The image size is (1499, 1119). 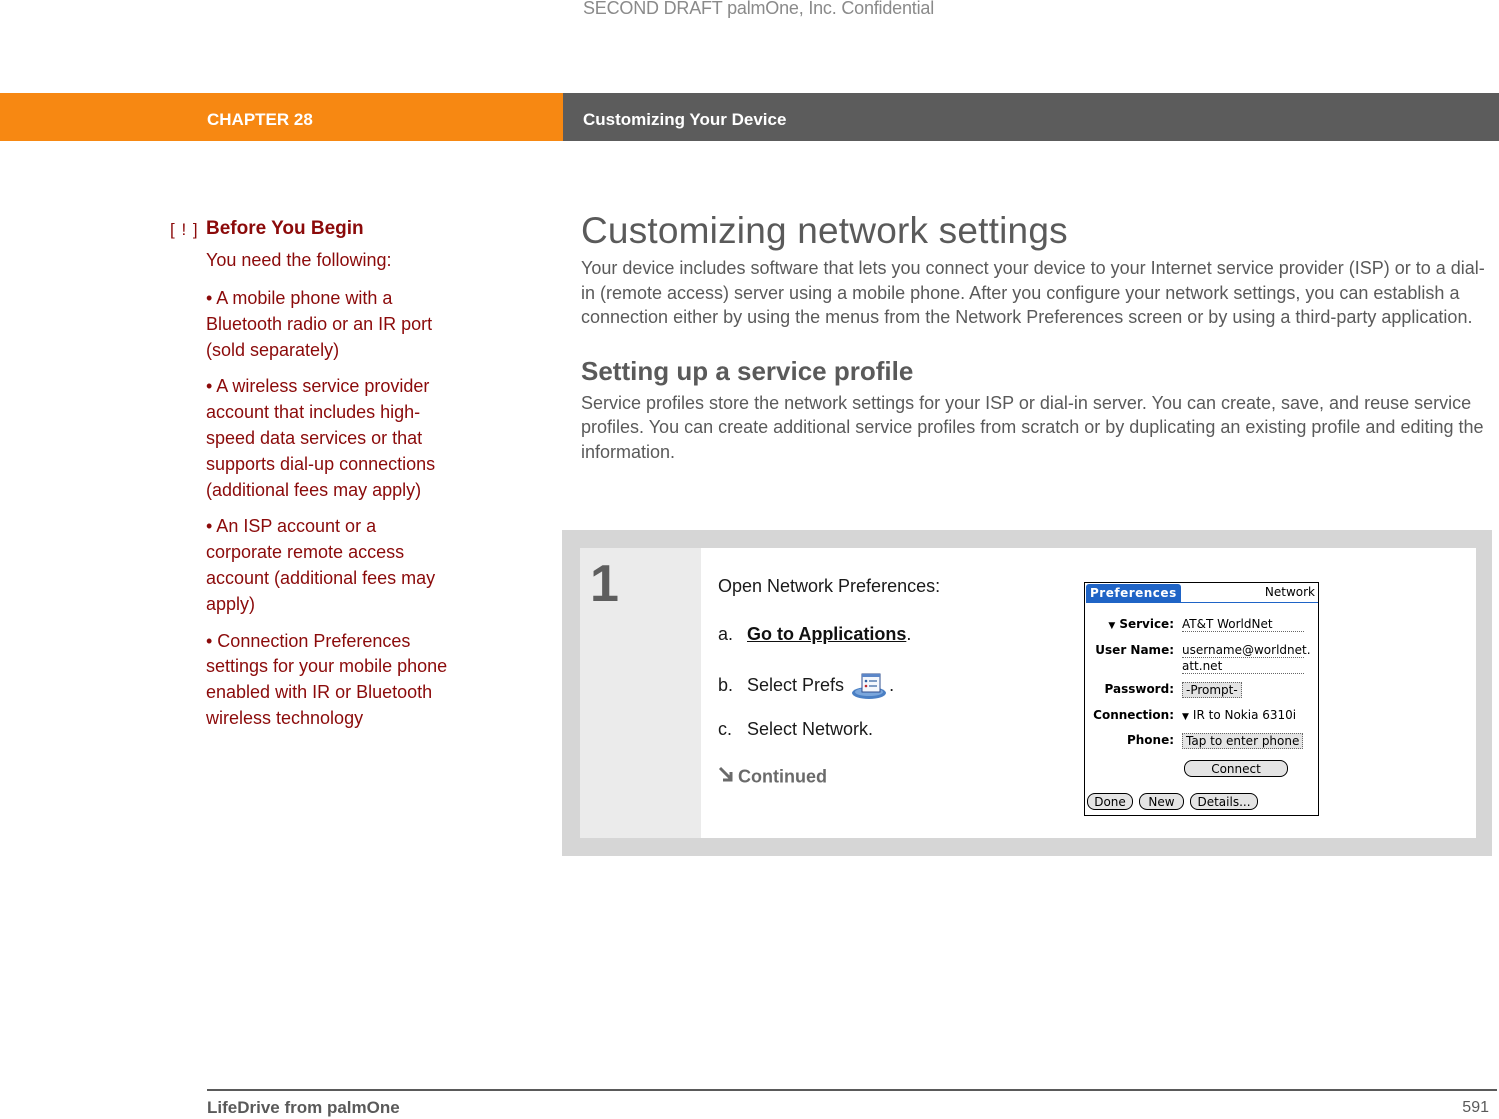 I want to click on connect-button: Connect, so click(x=1236, y=768).